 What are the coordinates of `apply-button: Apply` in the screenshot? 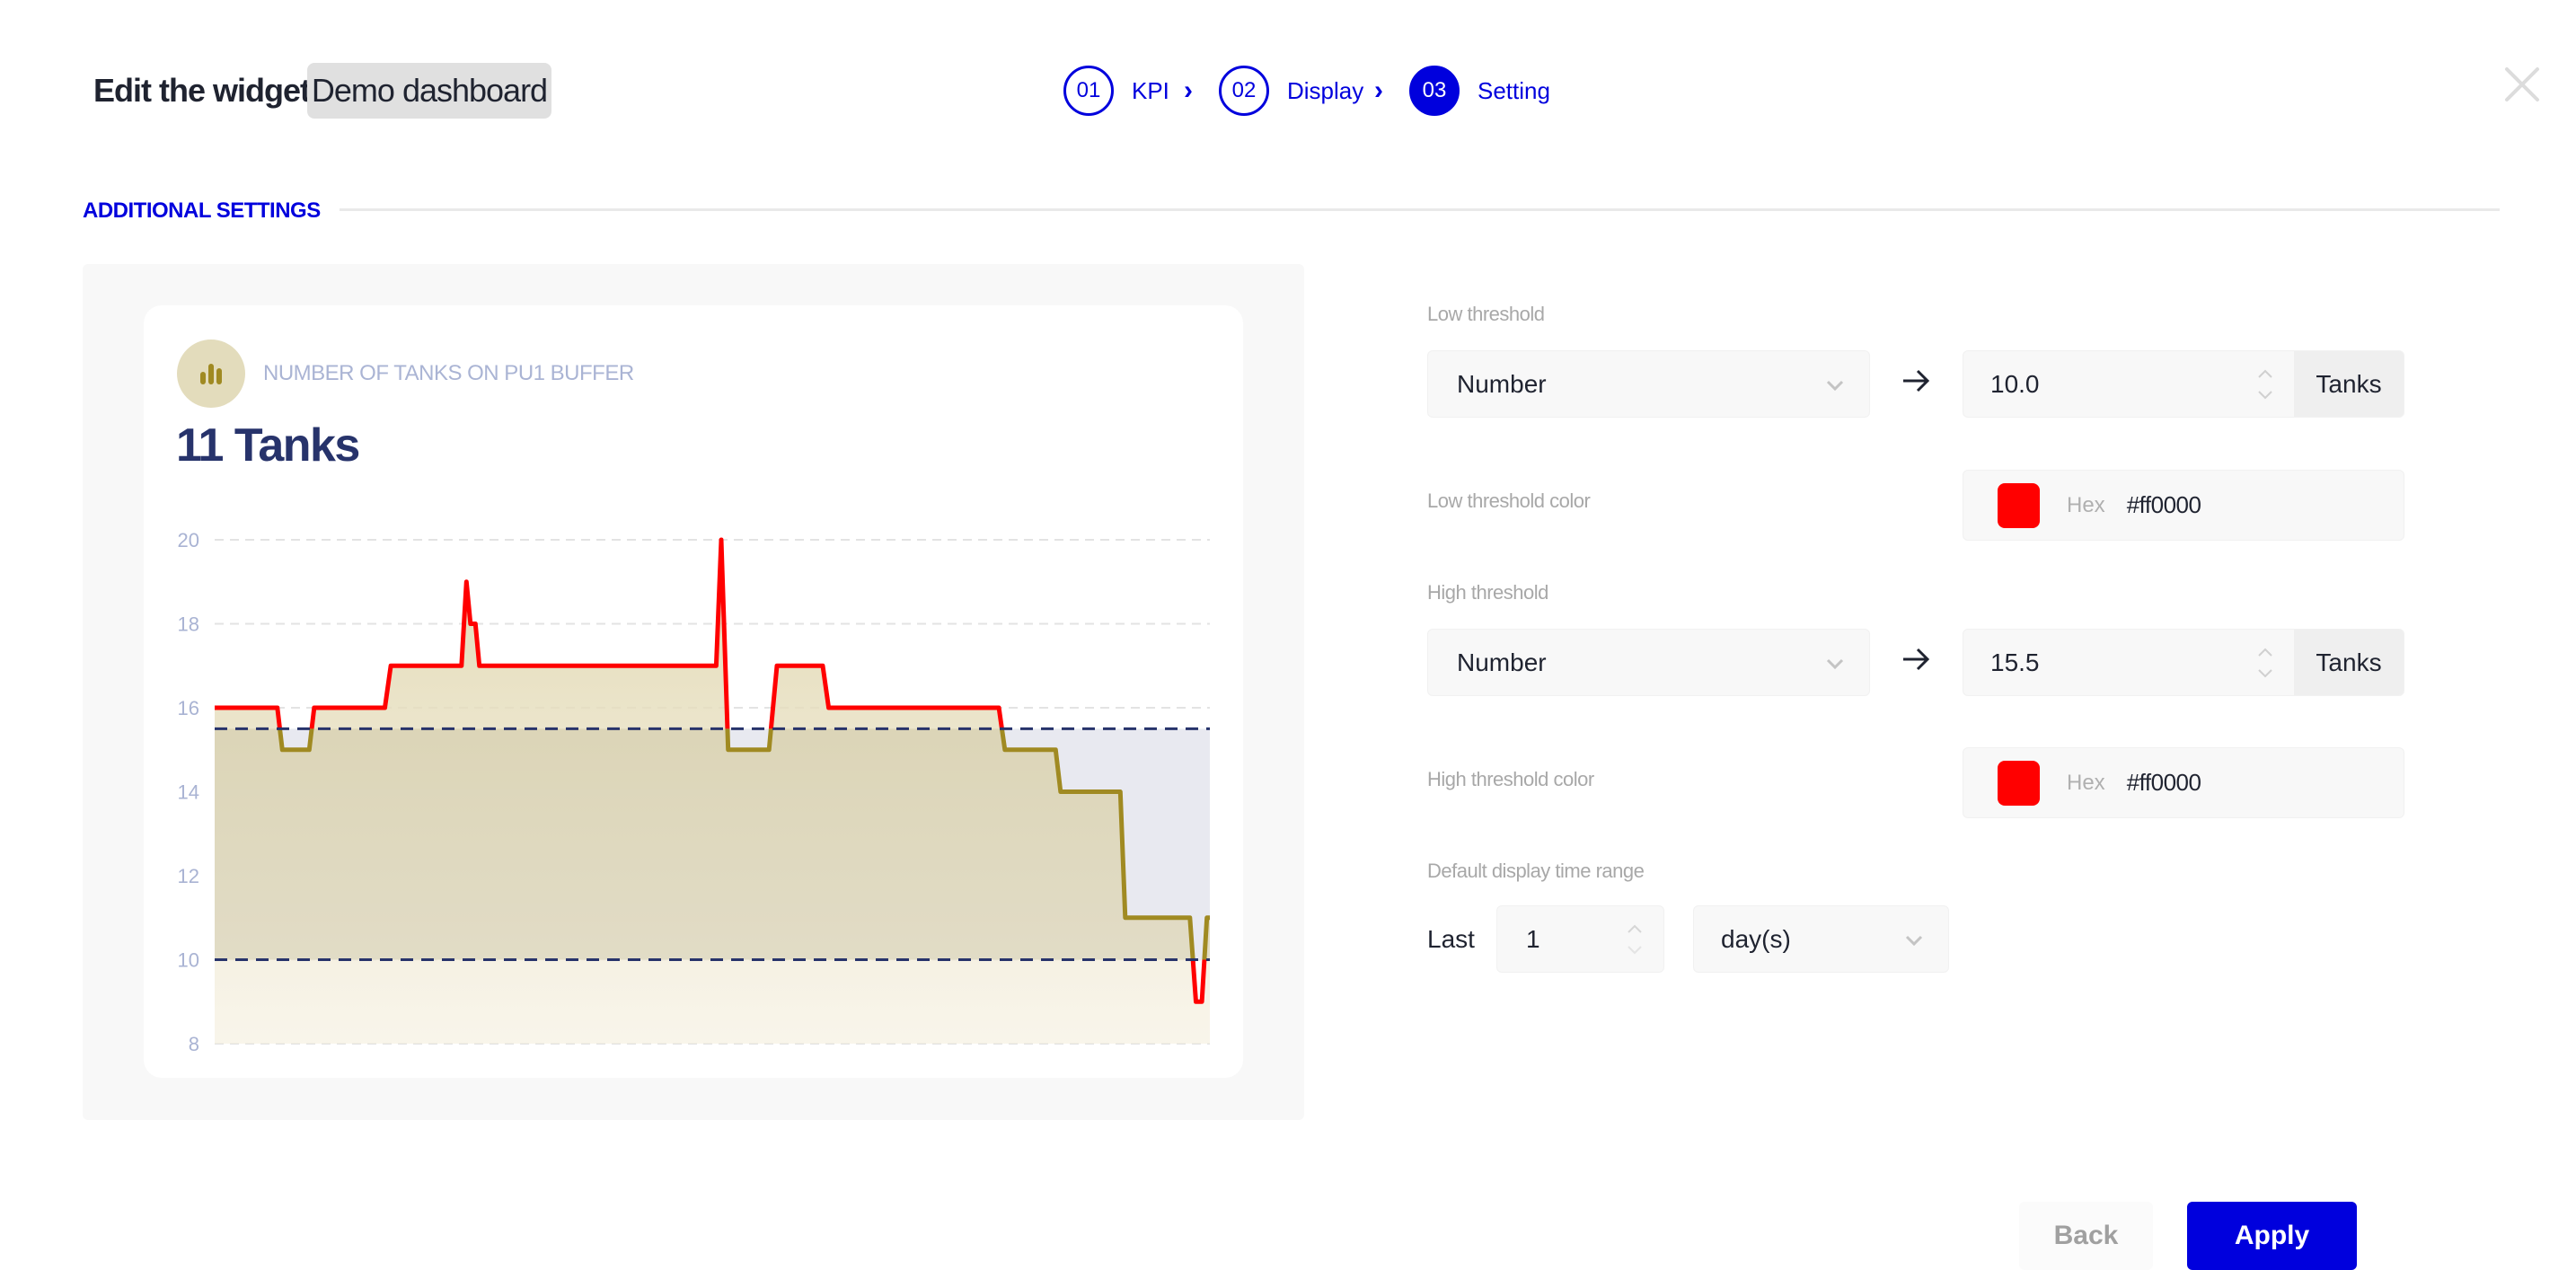 It's located at (2272, 1236).